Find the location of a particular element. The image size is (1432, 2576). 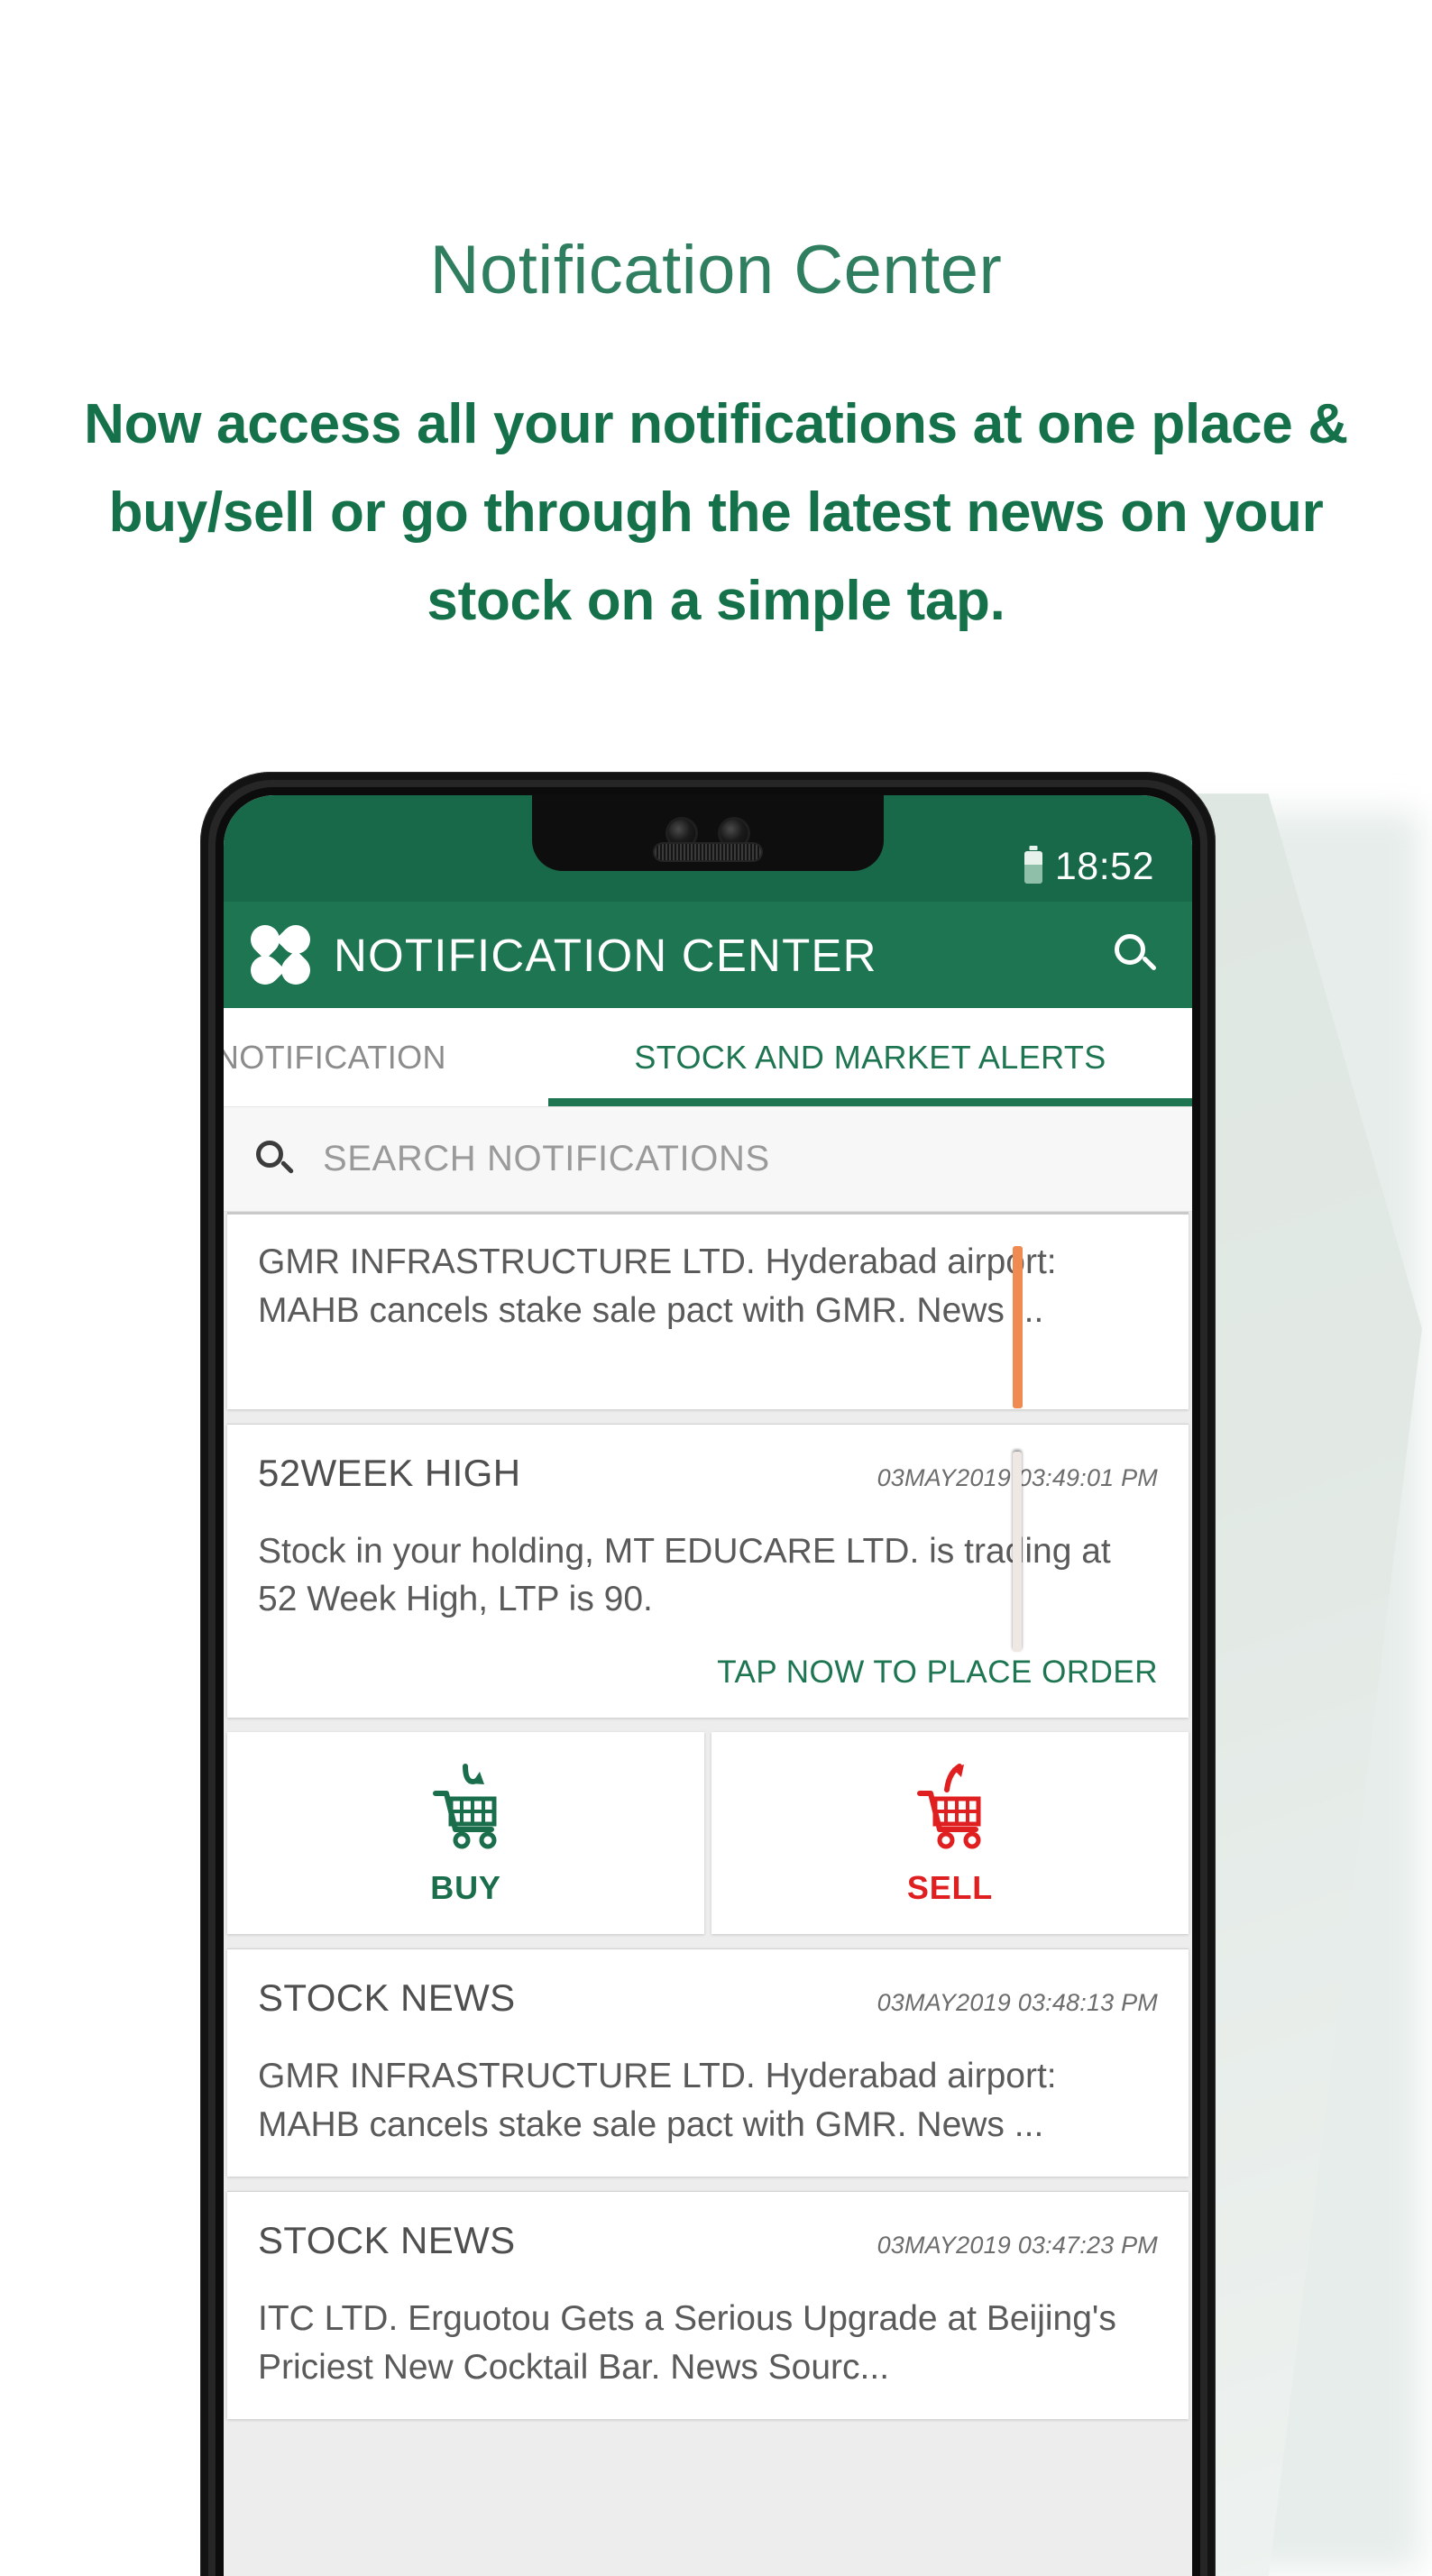

sell-label: SELL is located at coordinates (950, 1888).